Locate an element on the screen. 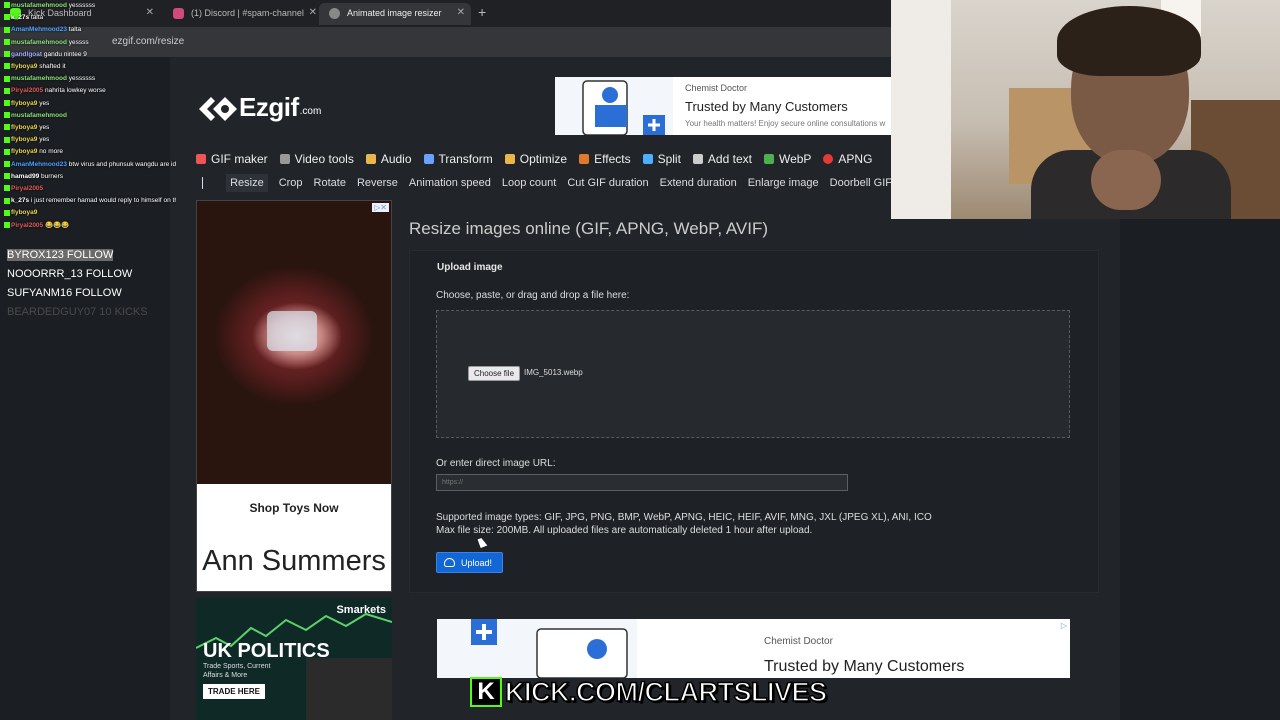  site-right-margin is located at coordinates (1200, 469).